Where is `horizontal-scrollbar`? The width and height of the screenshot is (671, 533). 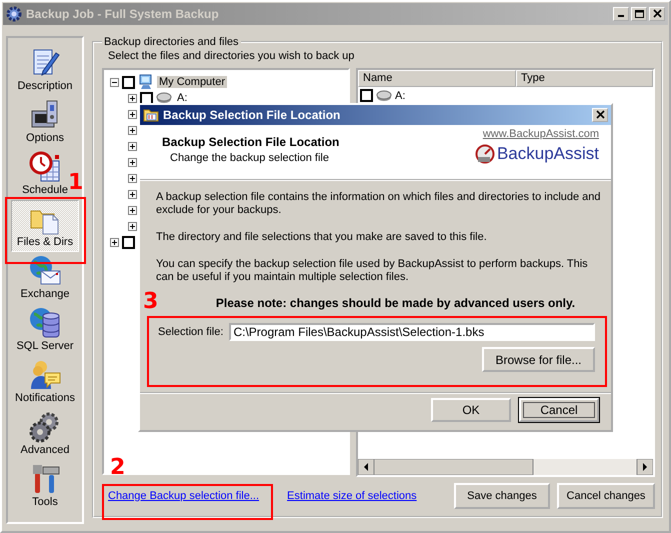 horizontal-scrollbar is located at coordinates (505, 467).